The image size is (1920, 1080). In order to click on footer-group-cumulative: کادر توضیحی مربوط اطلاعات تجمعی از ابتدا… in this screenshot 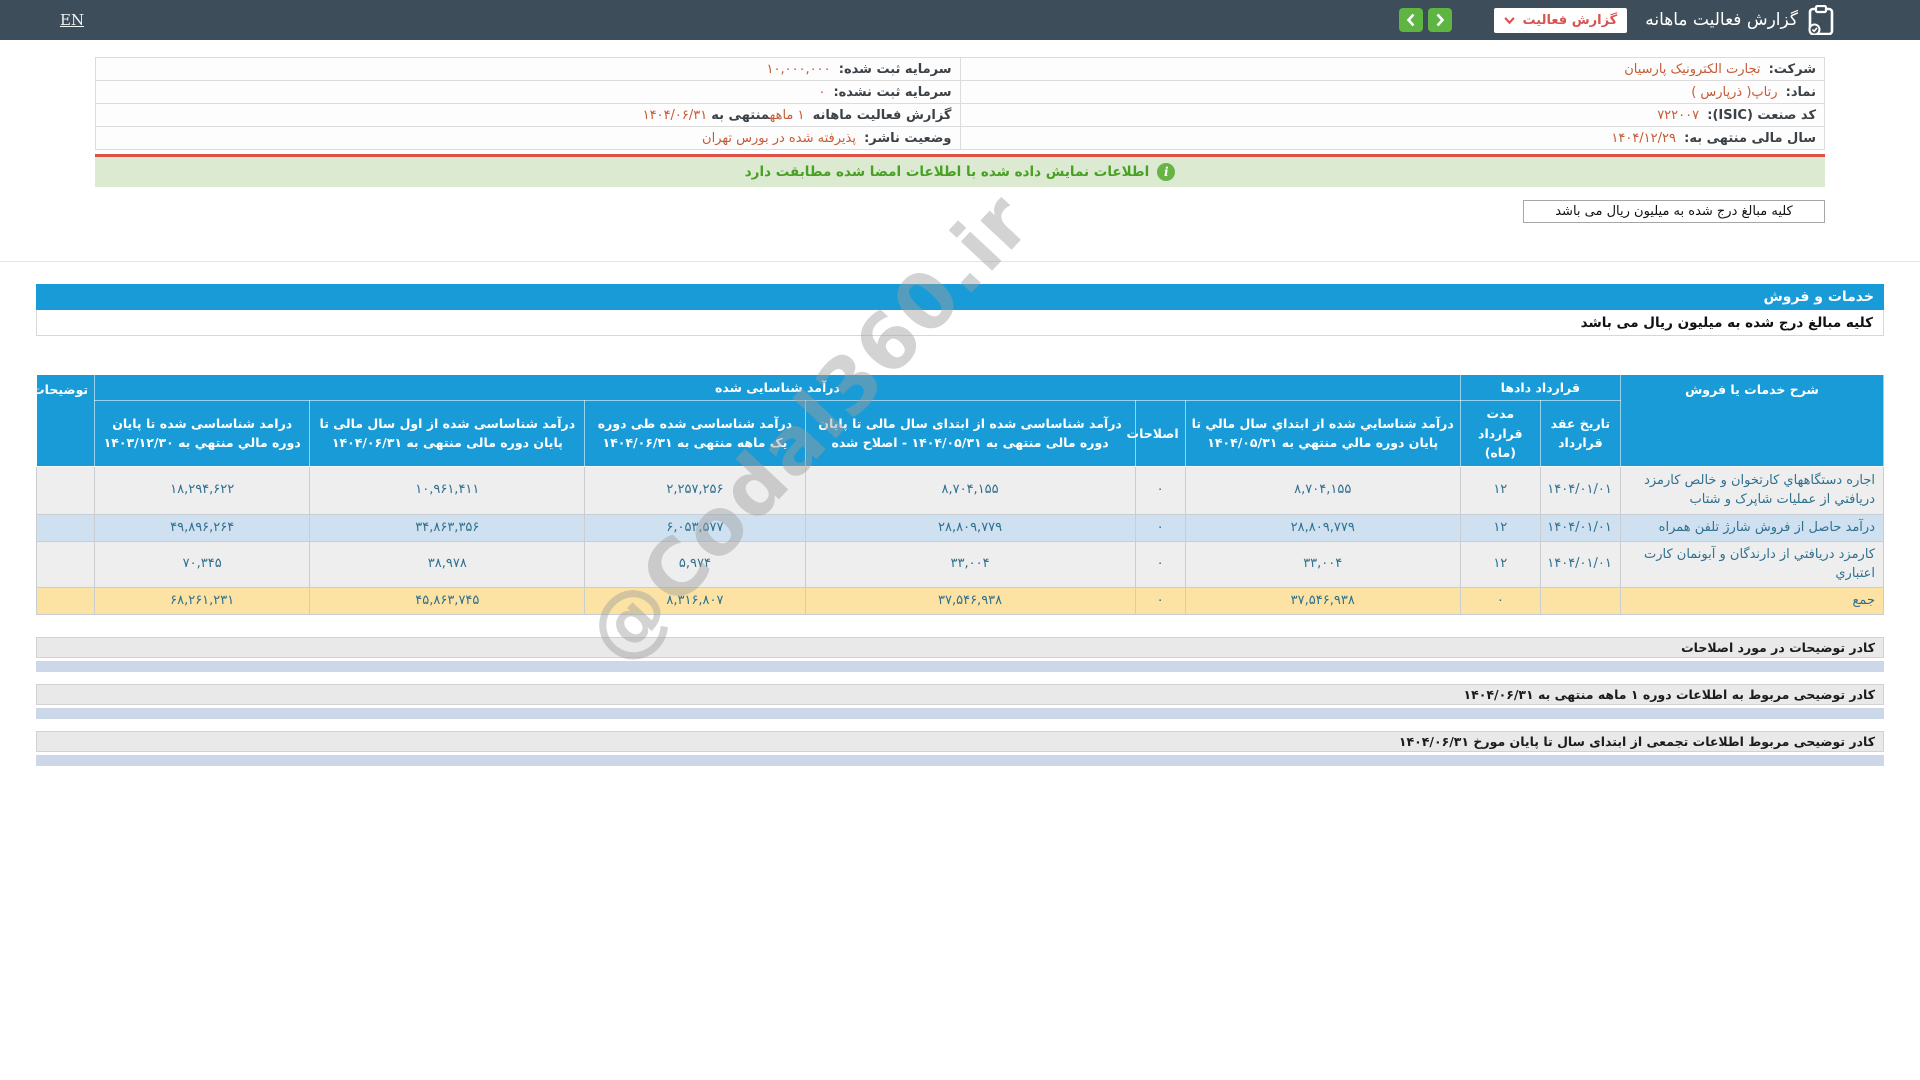, I will do `click(960, 748)`.